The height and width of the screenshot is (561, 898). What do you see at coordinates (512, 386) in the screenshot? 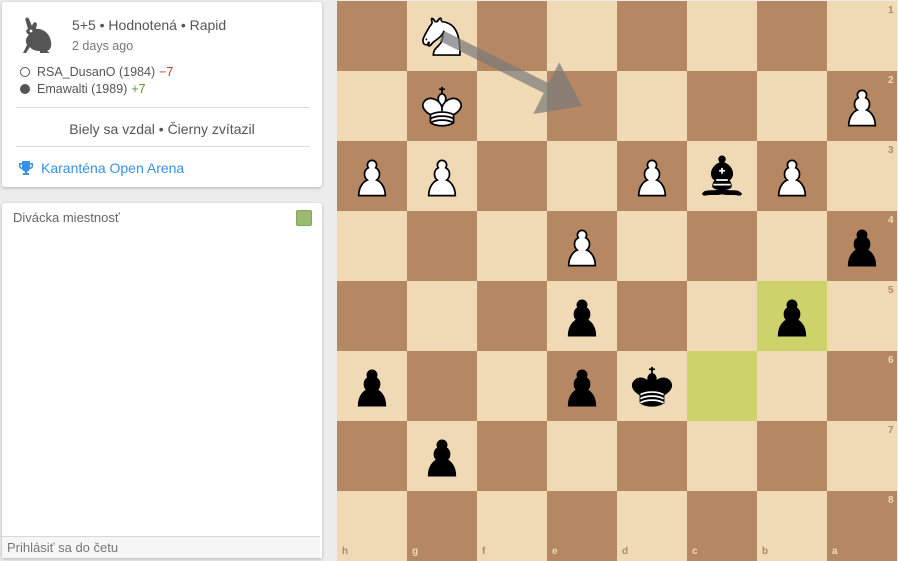
I see `square-f6` at bounding box center [512, 386].